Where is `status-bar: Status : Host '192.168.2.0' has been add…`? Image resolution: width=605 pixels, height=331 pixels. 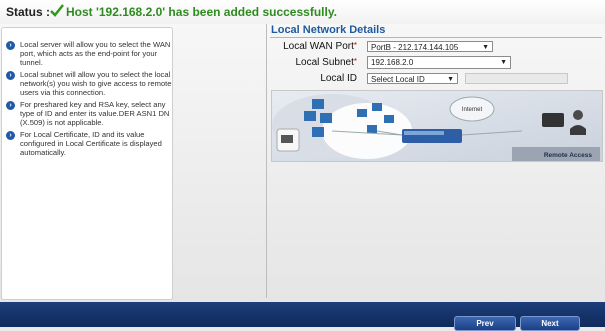 status-bar: Status : Host '192.168.2.0' has been add… is located at coordinates (302, 12).